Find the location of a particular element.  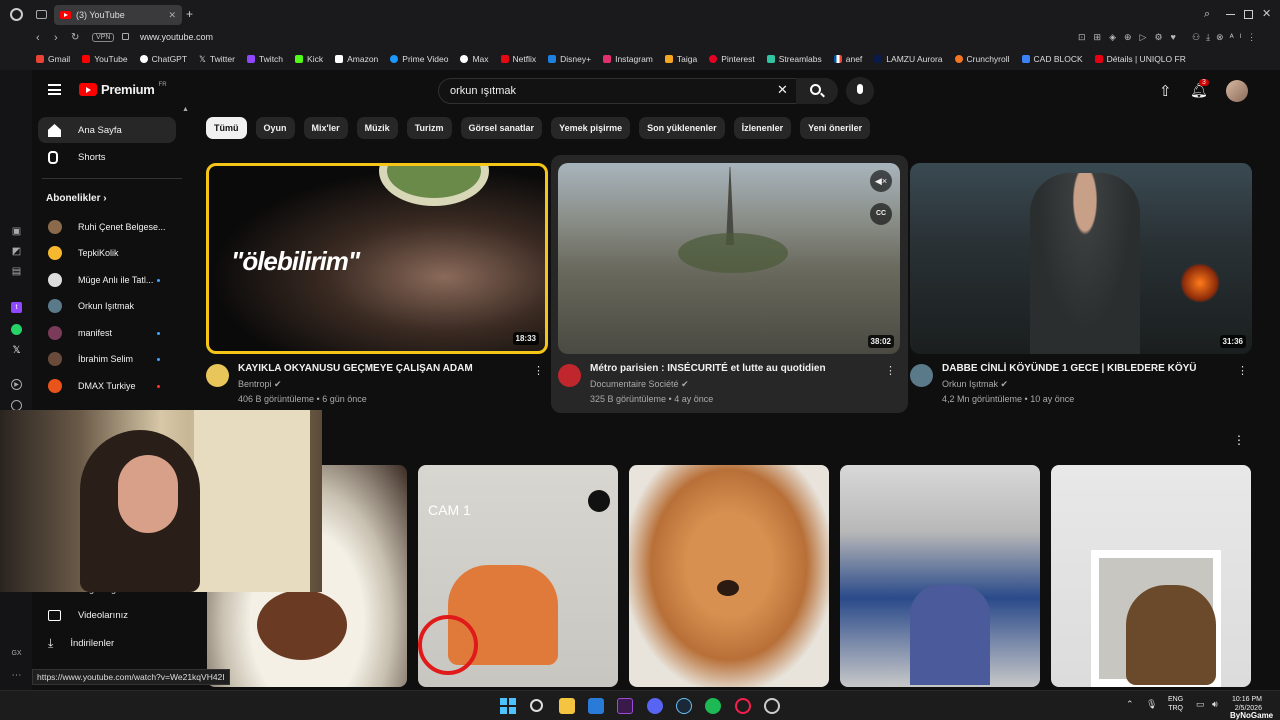

mute-button: ◀× is located at coordinates (881, 181).